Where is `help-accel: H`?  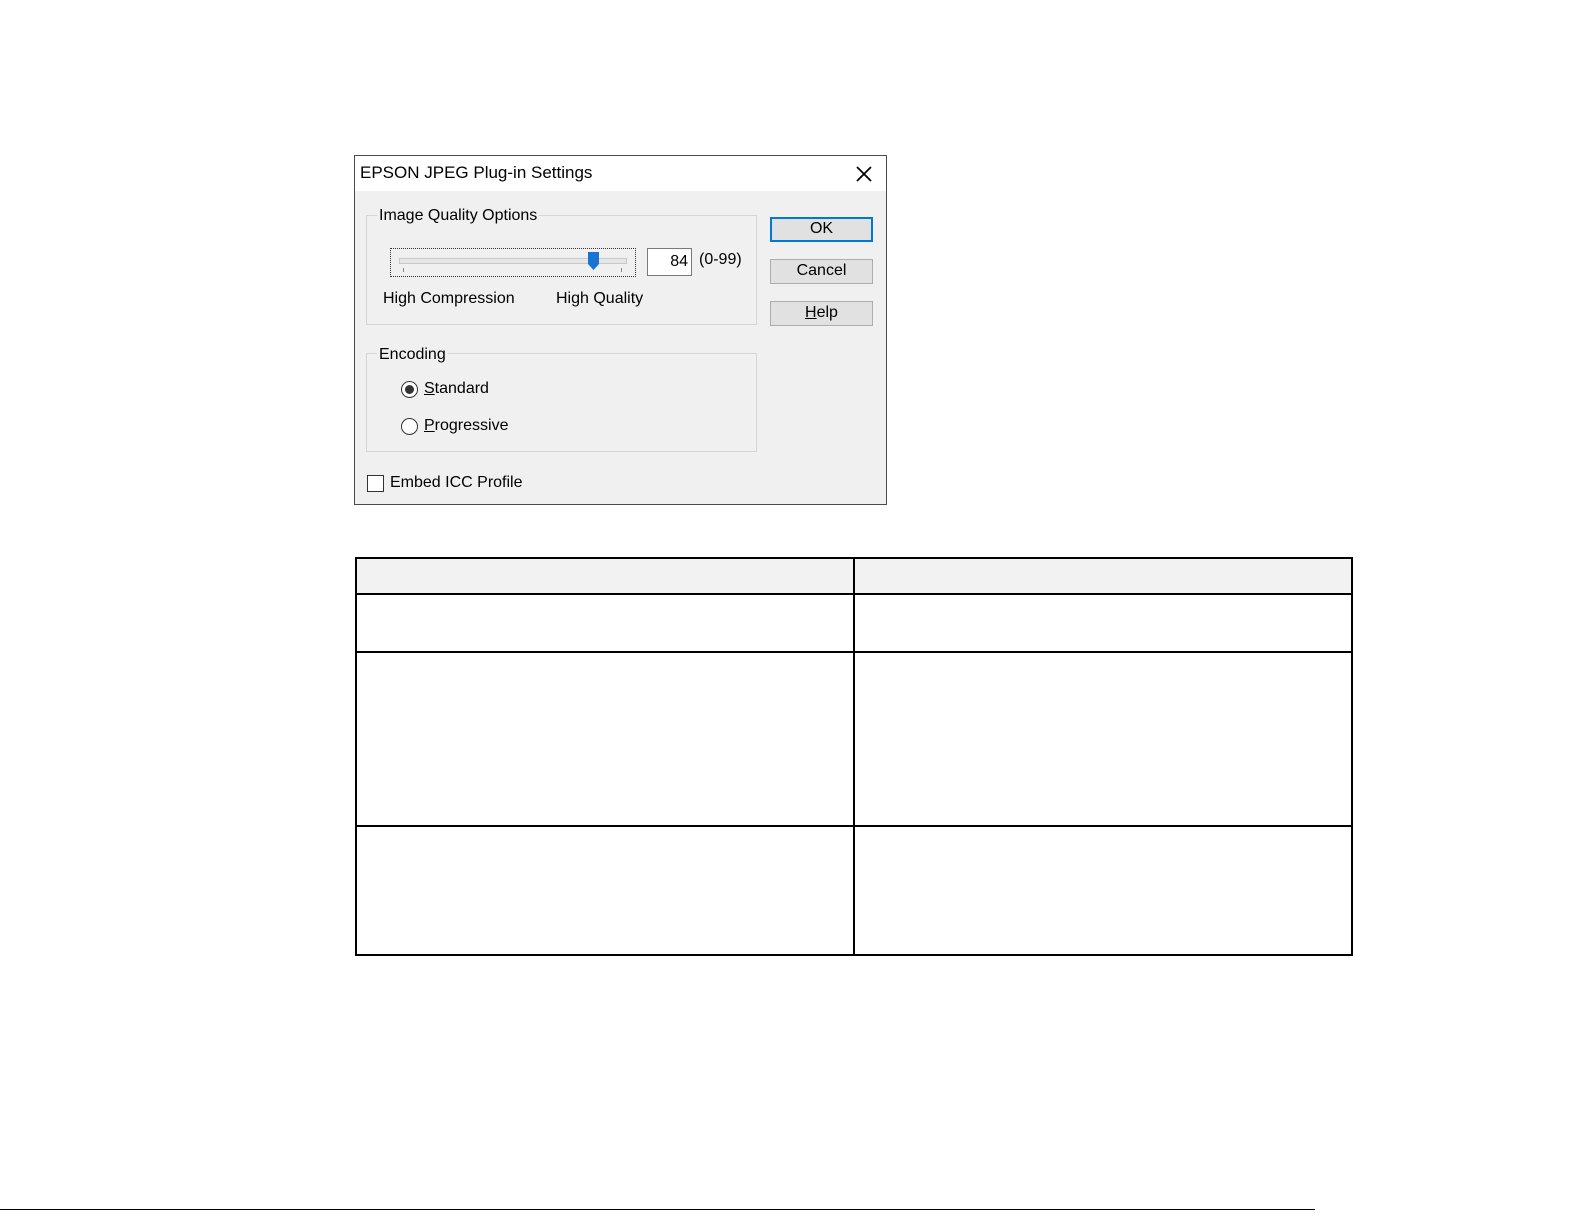 help-accel: H is located at coordinates (811, 312).